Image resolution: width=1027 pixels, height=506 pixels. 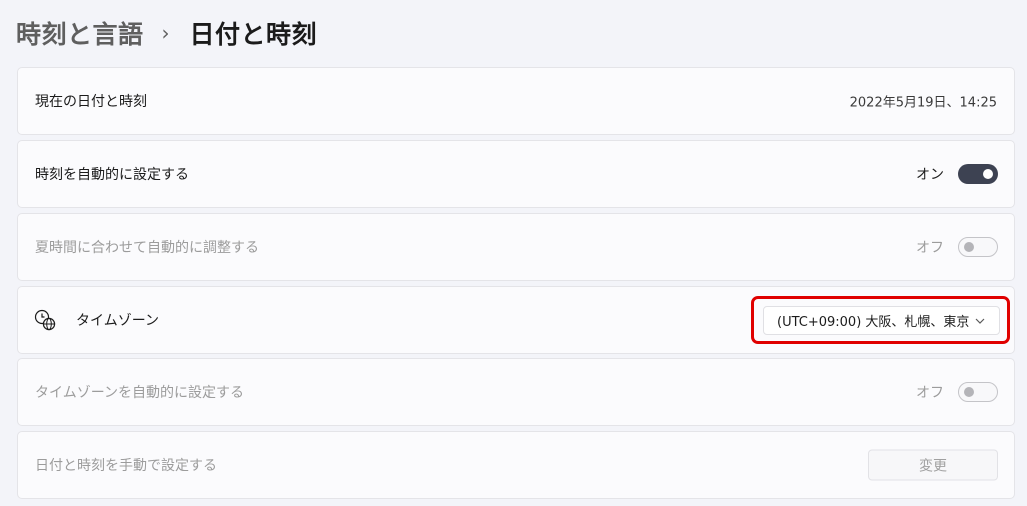 What do you see at coordinates (91, 102) in the screenshot?
I see `current-datetime-label: 現在の日付と時刻` at bounding box center [91, 102].